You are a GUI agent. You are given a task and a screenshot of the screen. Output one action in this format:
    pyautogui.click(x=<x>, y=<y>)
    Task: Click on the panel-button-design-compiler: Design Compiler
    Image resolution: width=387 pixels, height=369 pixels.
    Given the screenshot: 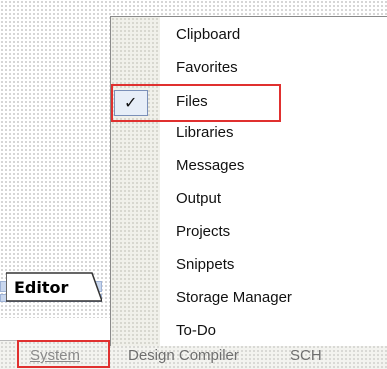 What is the action you would take?
    pyautogui.click(x=183, y=356)
    